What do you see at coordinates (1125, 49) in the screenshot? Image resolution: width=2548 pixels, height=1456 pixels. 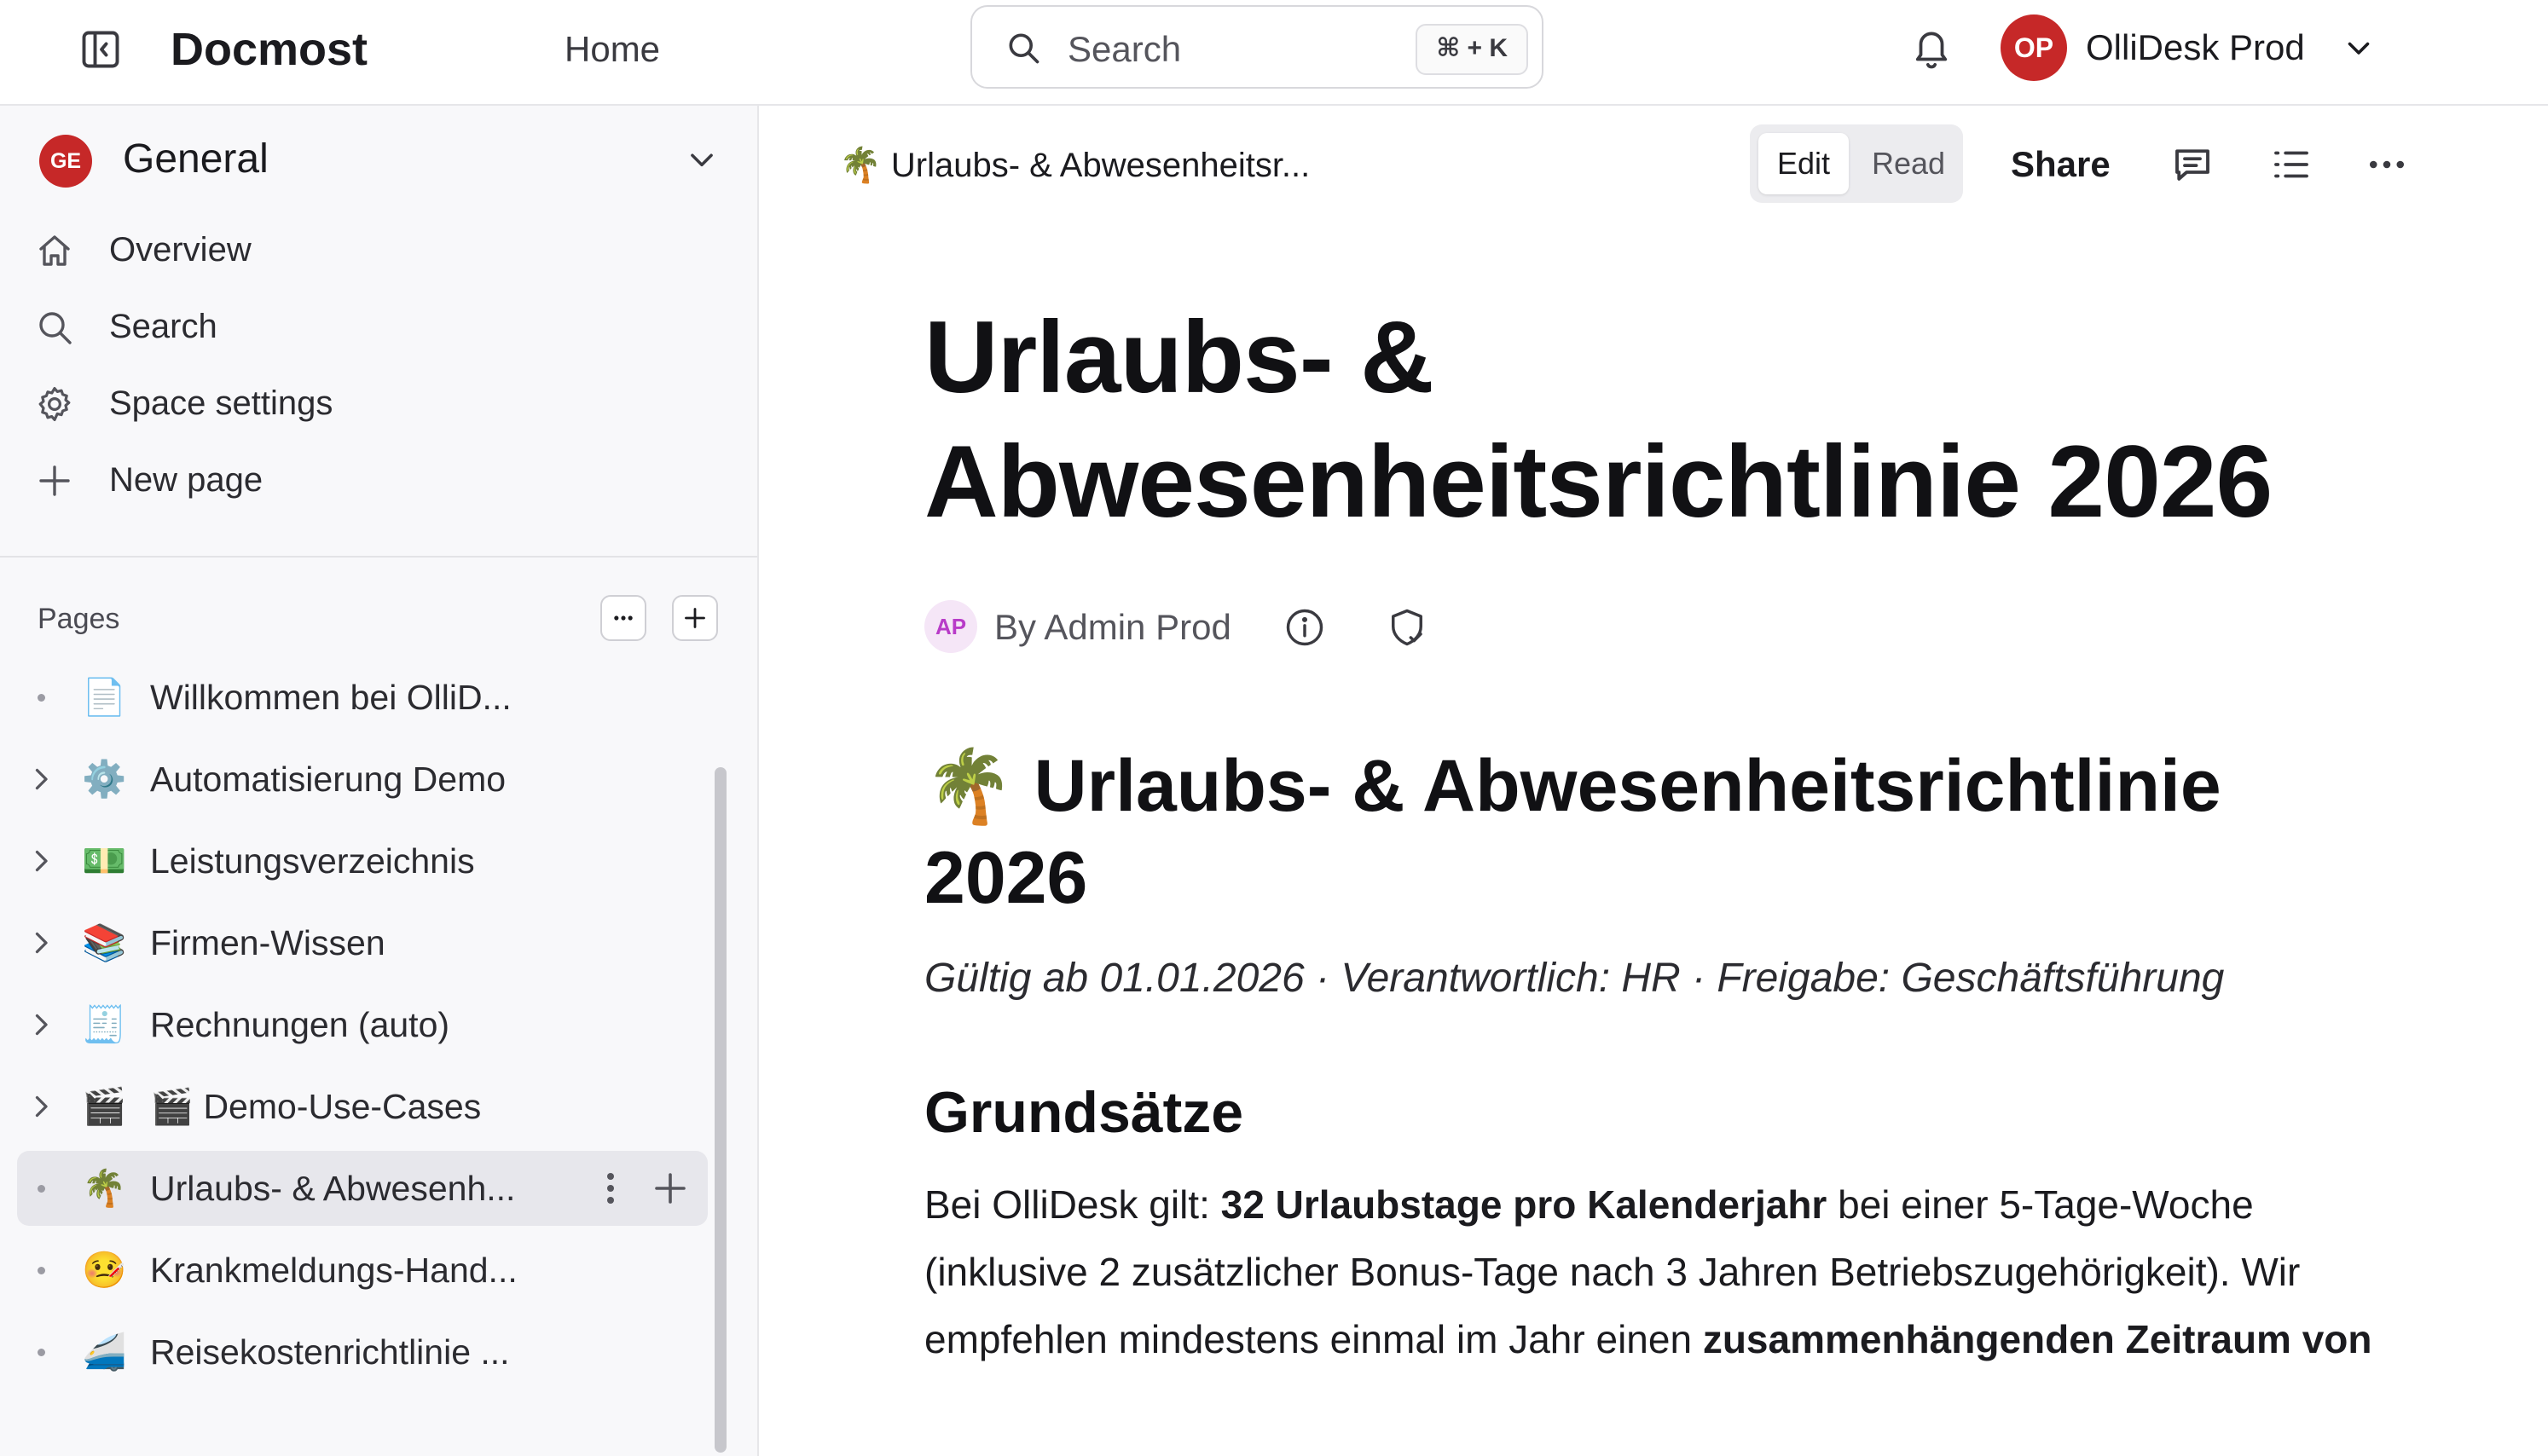 I see `search-placeholder: Search` at bounding box center [1125, 49].